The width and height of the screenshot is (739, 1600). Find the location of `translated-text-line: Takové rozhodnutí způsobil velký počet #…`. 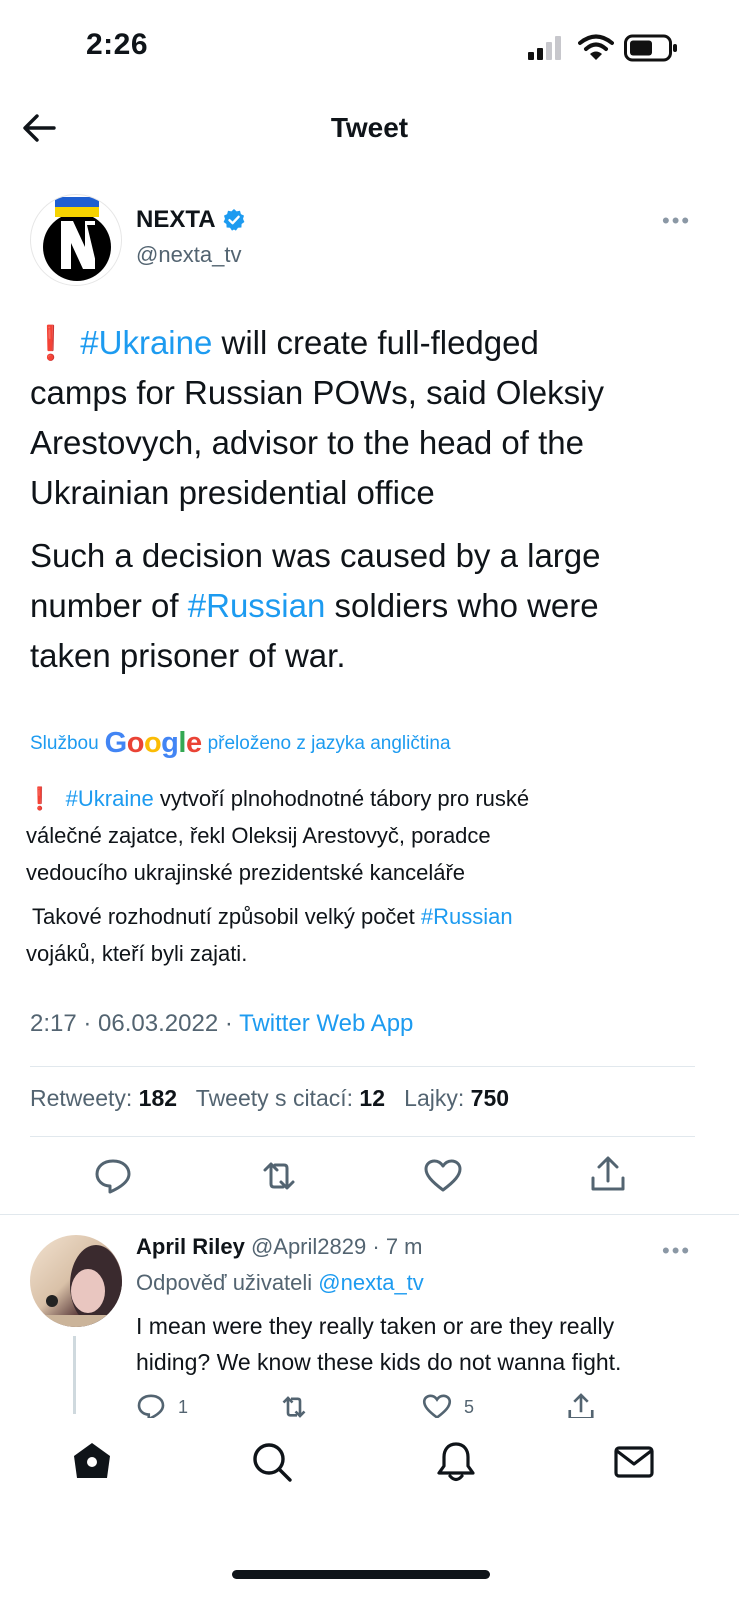

translated-text-line: Takové rozhodnutí způsobil velký počet #… is located at coordinates (372, 916).